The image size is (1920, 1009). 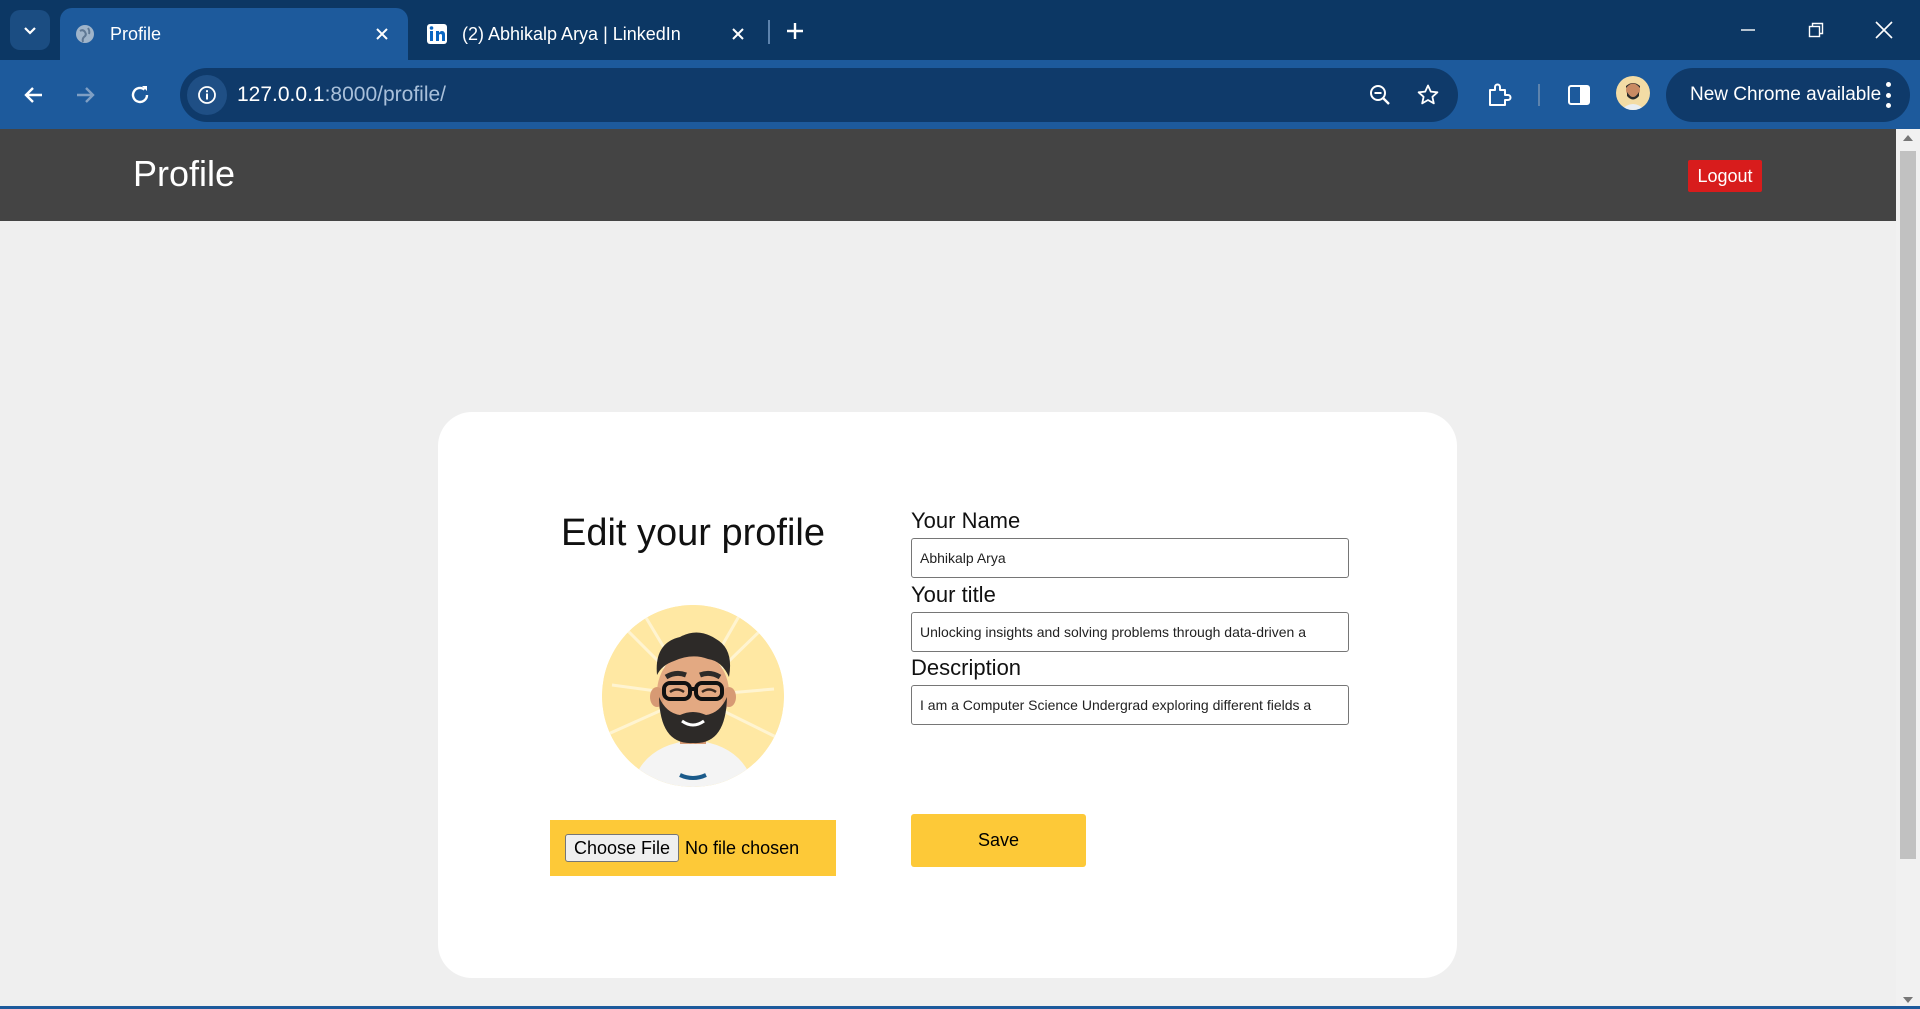 I want to click on plus-icon, so click(x=795, y=31).